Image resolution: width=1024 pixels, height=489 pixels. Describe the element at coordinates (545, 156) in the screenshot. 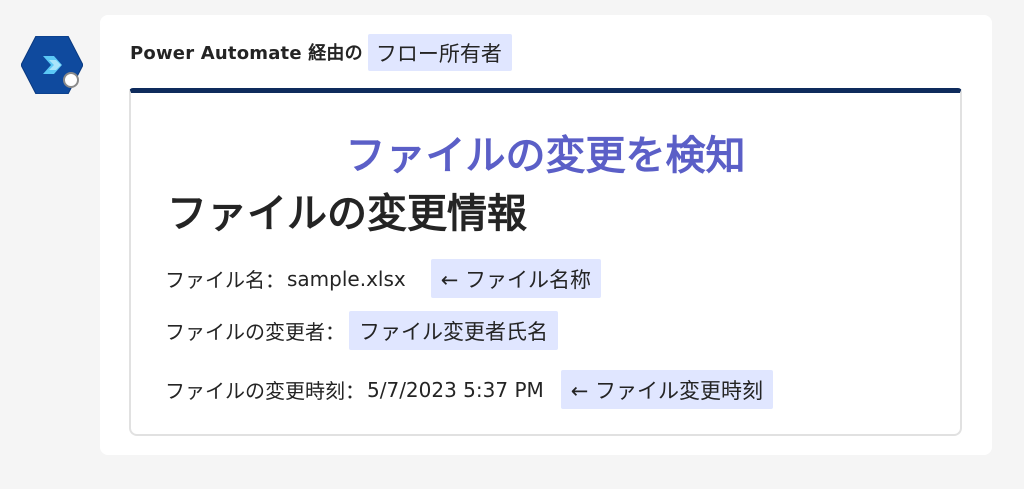

I see `card-overlay-title: ファイルの変更を検知` at that location.